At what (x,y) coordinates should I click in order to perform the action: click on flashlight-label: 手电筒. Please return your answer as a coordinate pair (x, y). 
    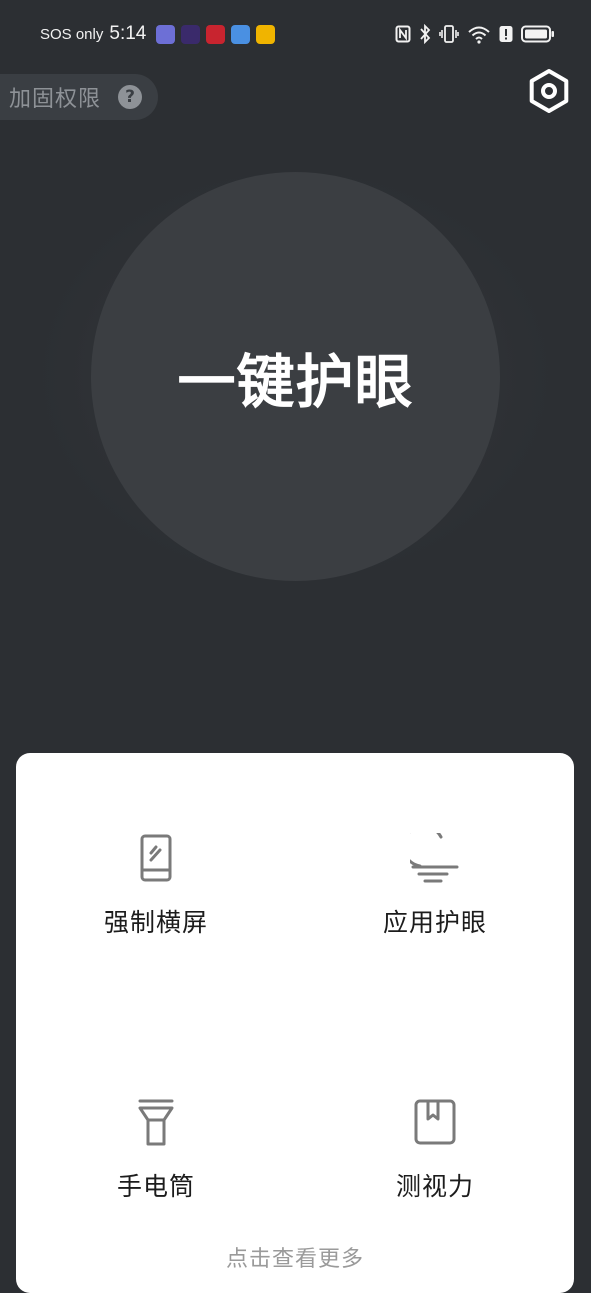
    Looking at the image, I should click on (155, 1186).